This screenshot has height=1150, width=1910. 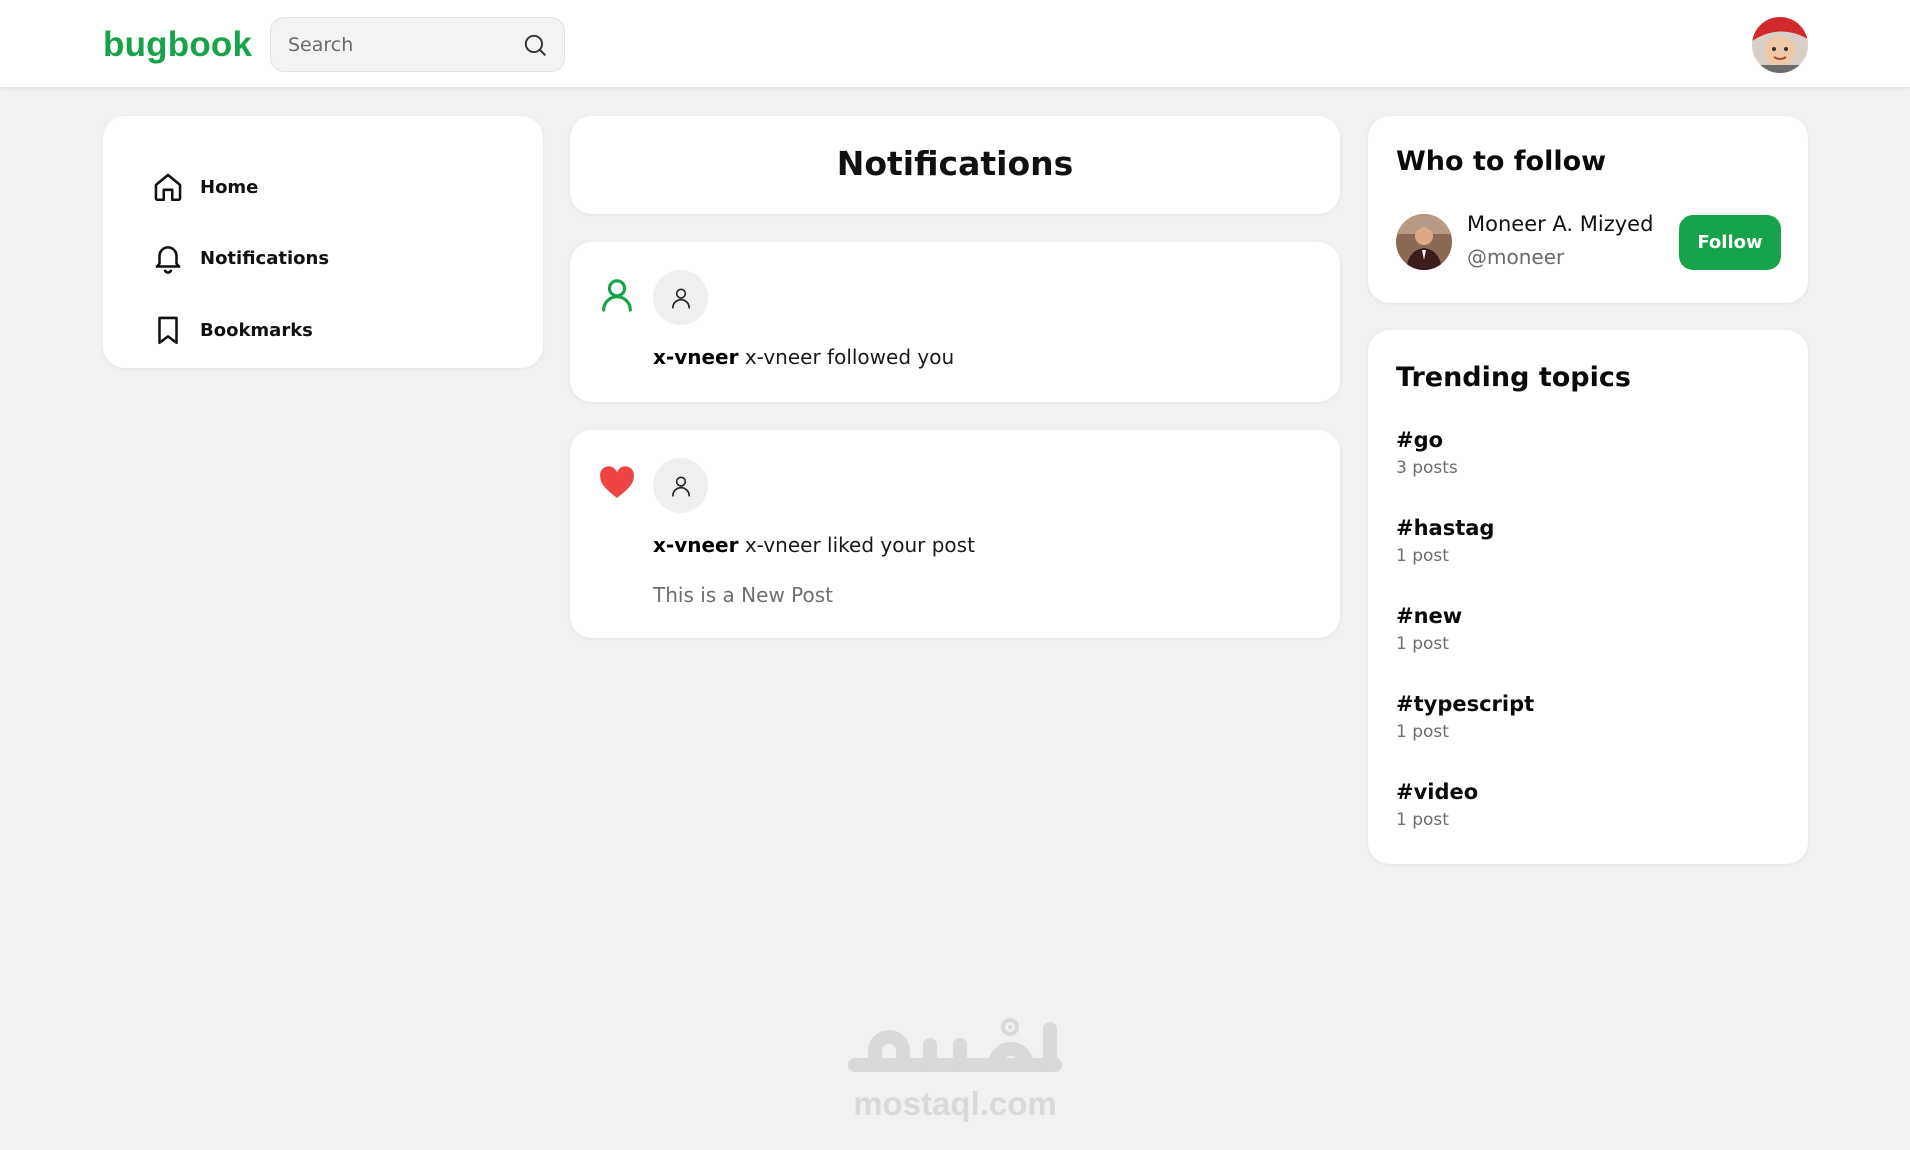 I want to click on trending-topic: #new 1 post, so click(x=1429, y=629).